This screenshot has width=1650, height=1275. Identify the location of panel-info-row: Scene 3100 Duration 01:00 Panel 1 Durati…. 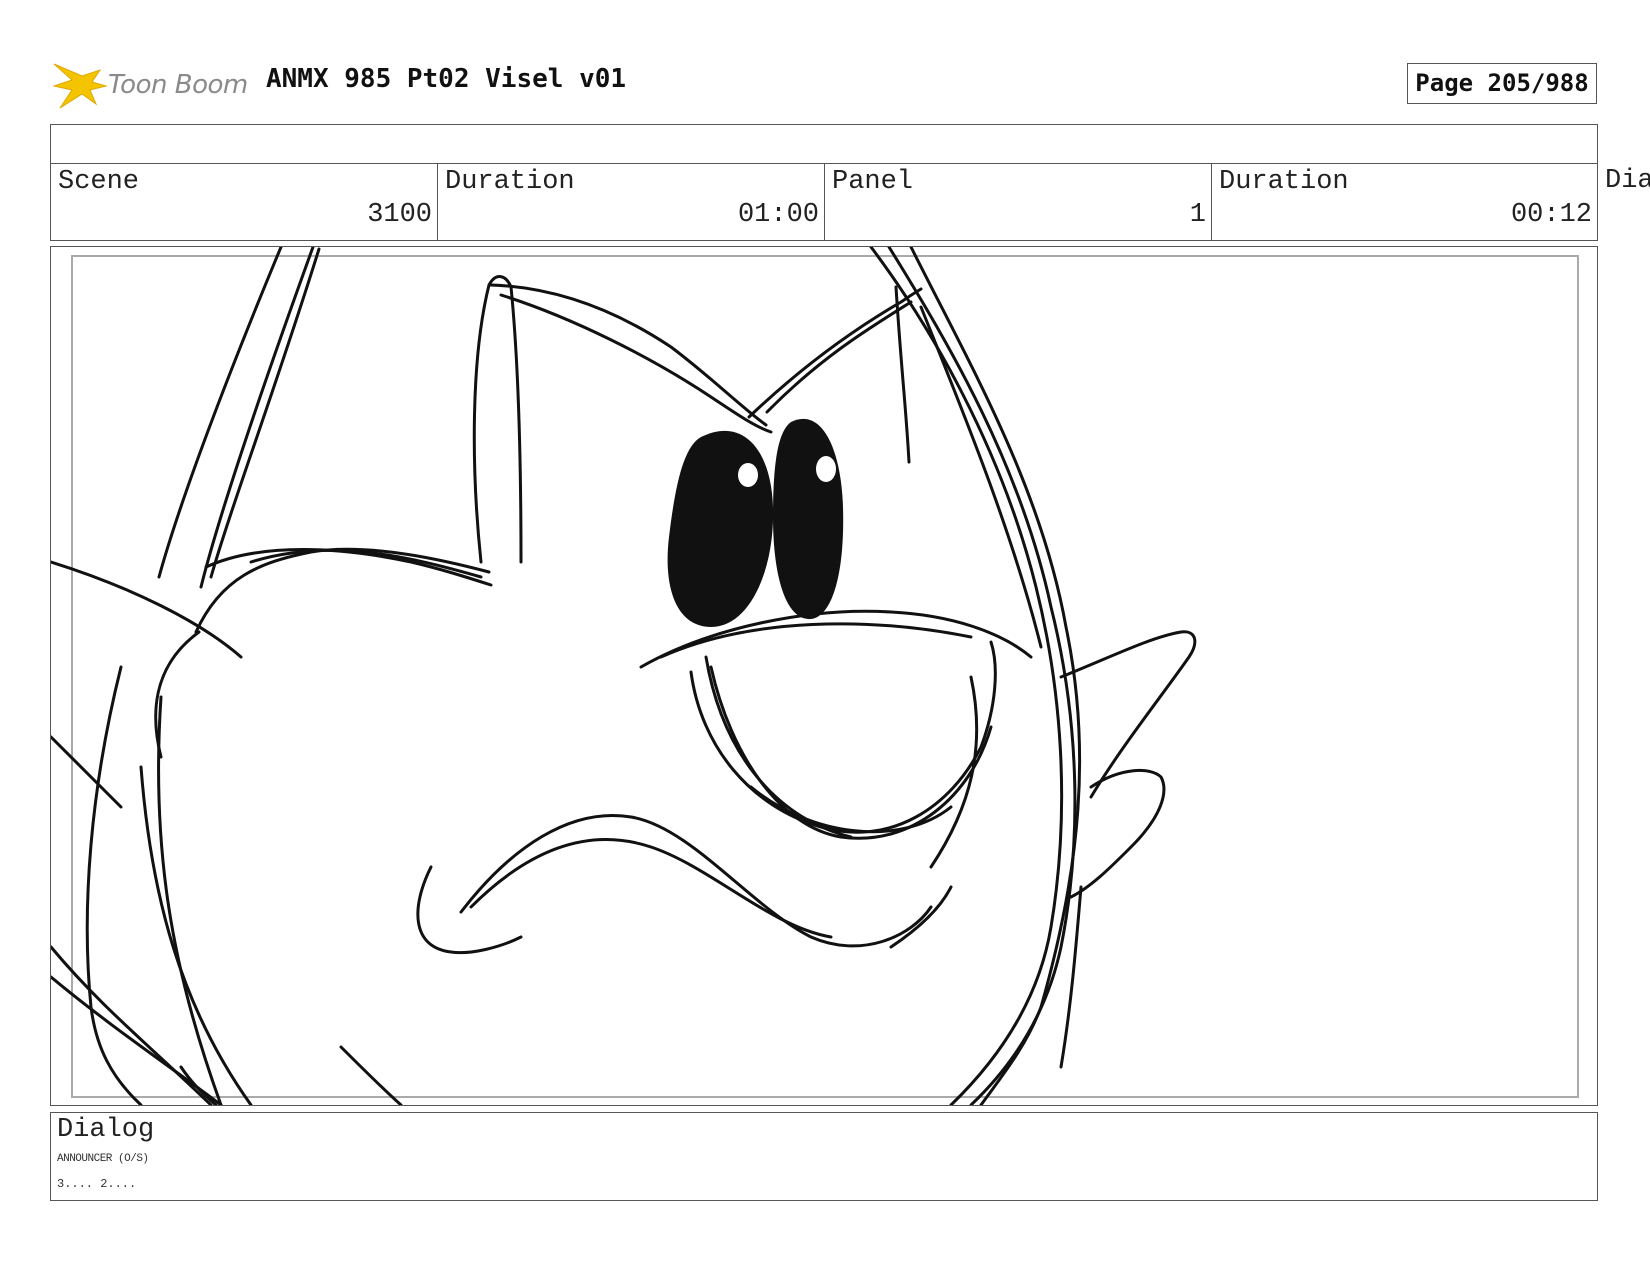
(824, 202).